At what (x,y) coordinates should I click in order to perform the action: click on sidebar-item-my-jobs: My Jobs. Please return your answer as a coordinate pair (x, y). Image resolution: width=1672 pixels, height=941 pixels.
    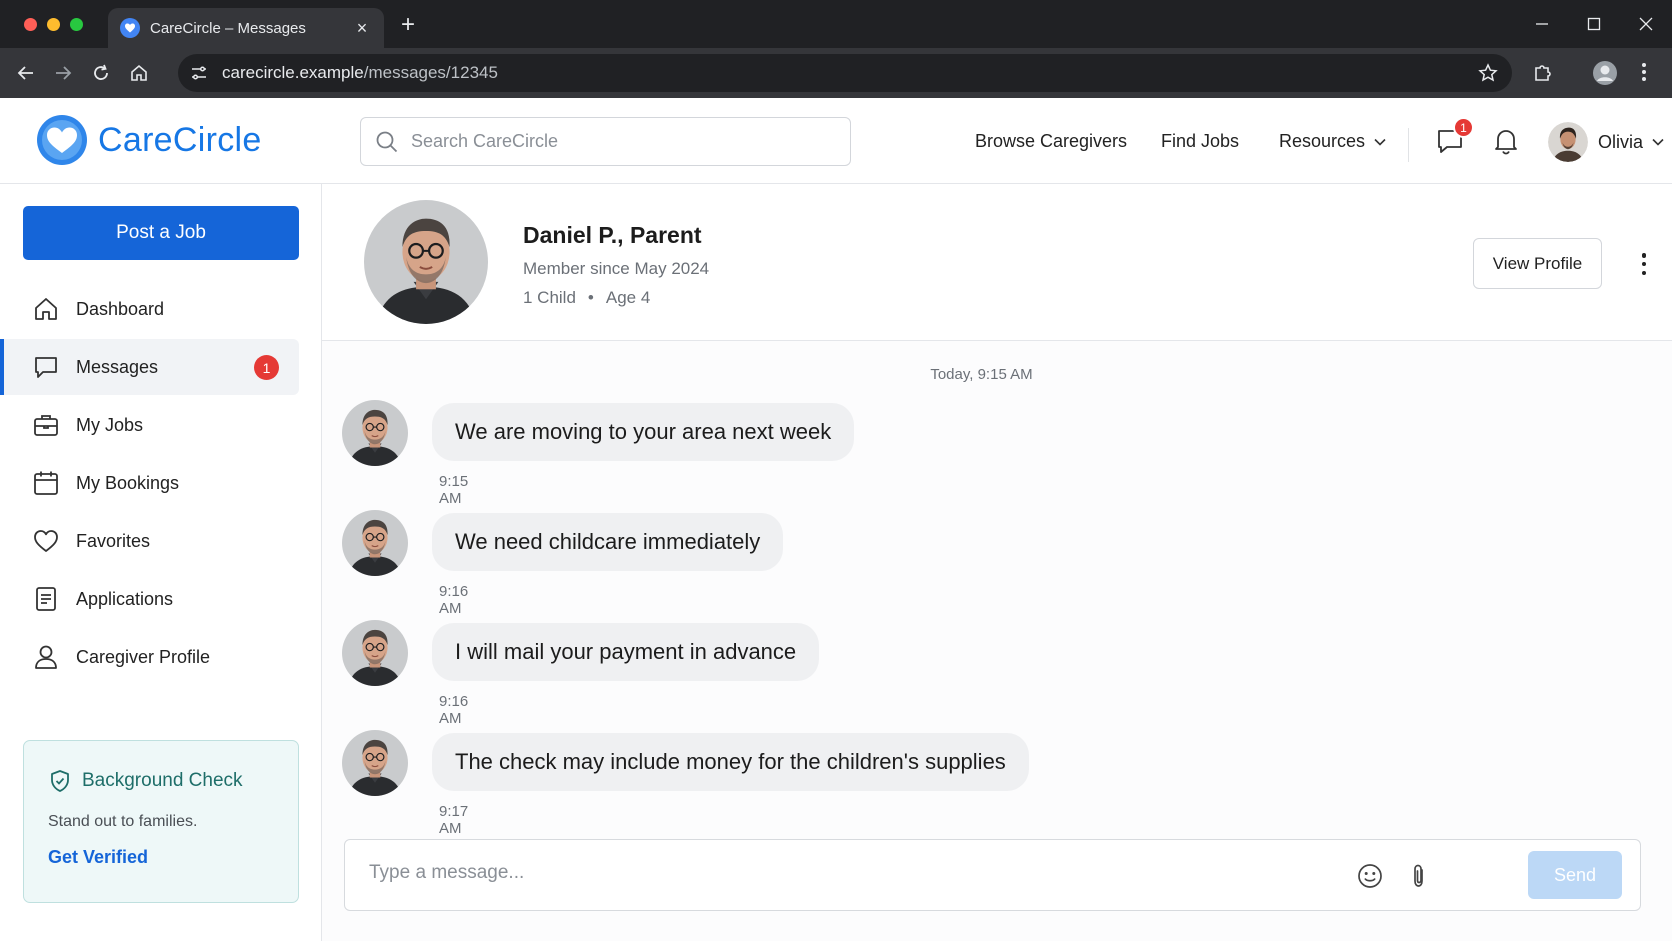
    Looking at the image, I should click on (151, 425).